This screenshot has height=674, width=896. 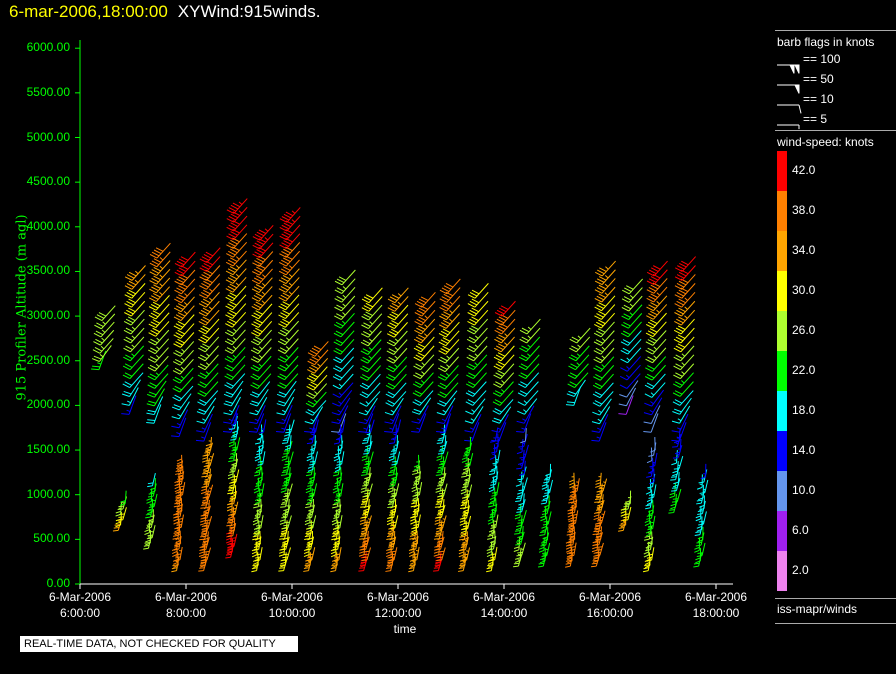 I want to click on colorbar-swatch, so click(x=782, y=411).